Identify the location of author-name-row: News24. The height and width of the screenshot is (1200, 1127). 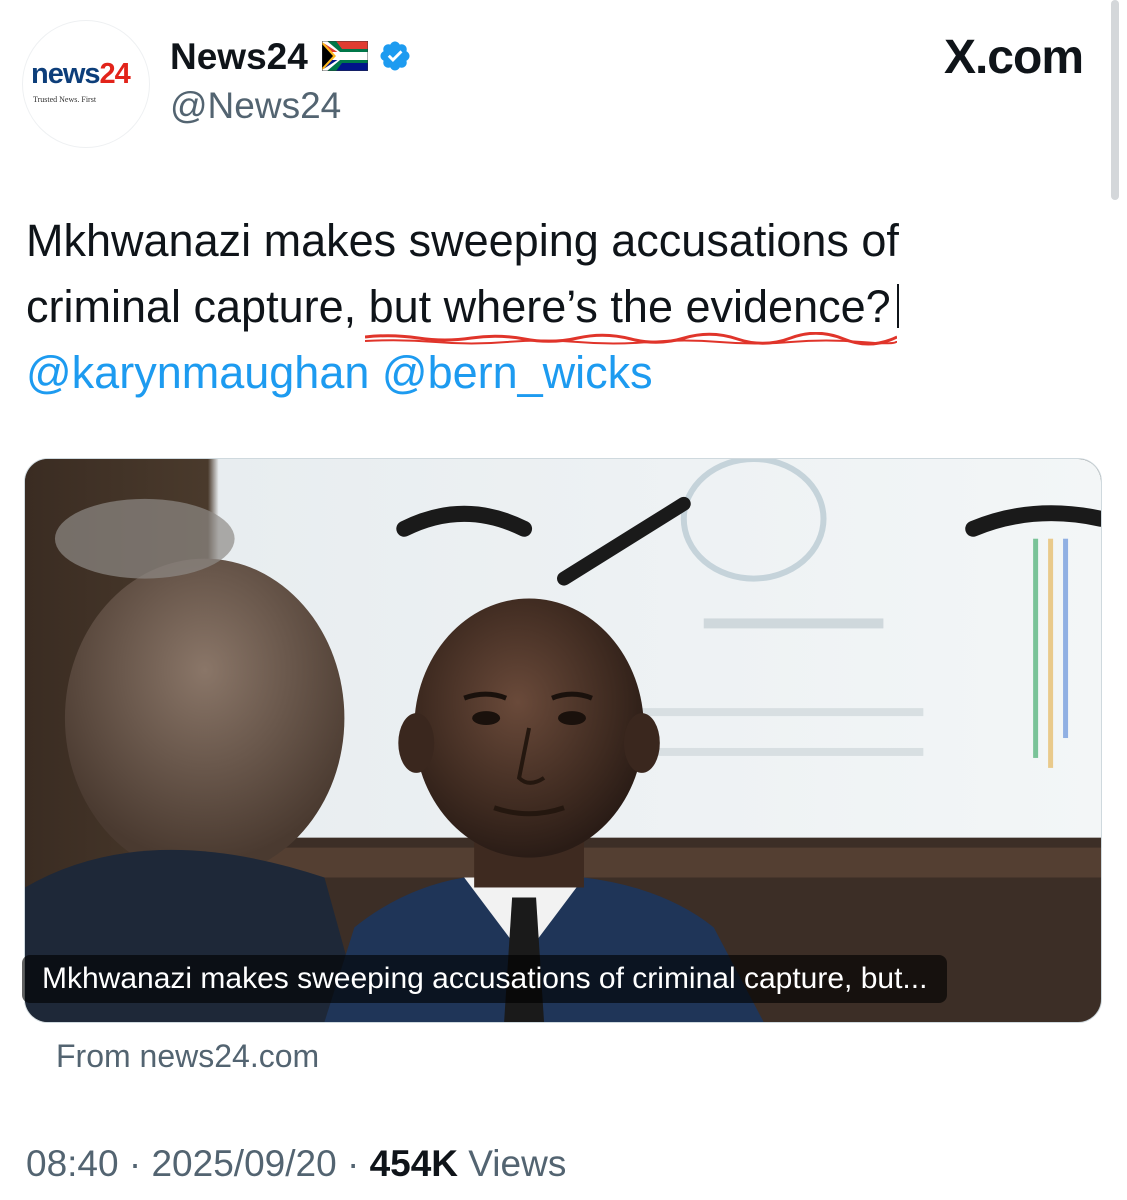
(291, 56).